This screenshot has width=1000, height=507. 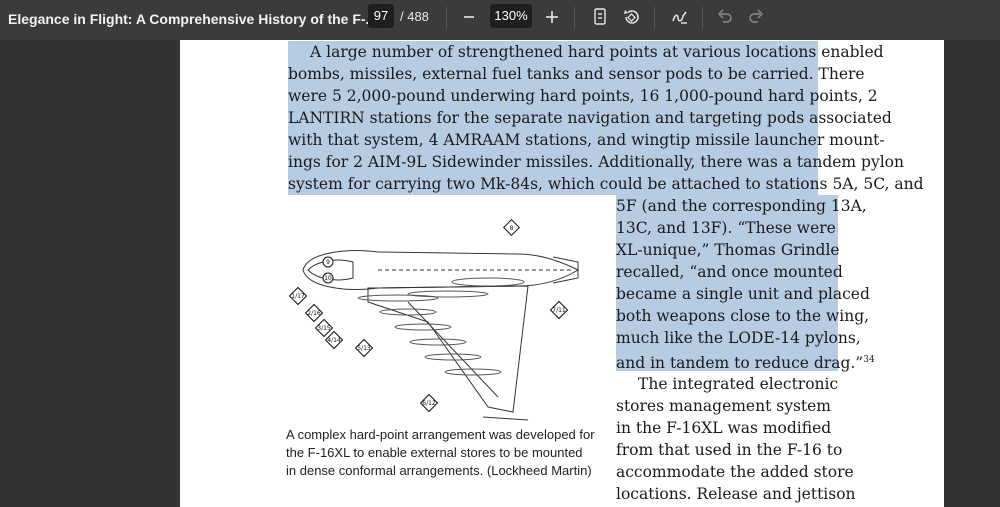 I want to click on plus-icon, so click(x=552, y=17).